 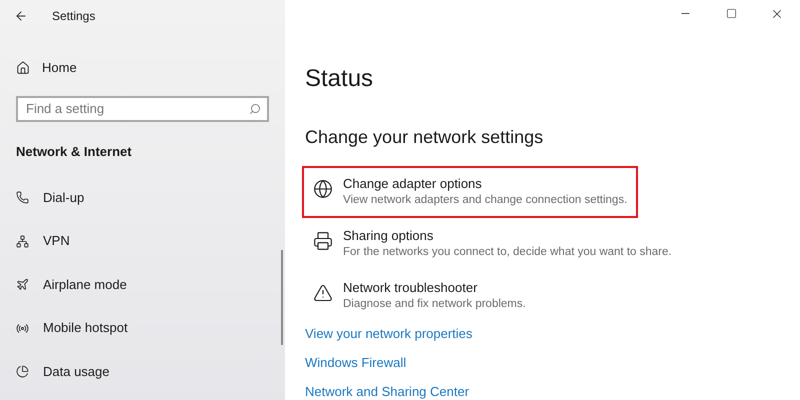 I want to click on option-title: Network troubleshooter, so click(x=434, y=287).